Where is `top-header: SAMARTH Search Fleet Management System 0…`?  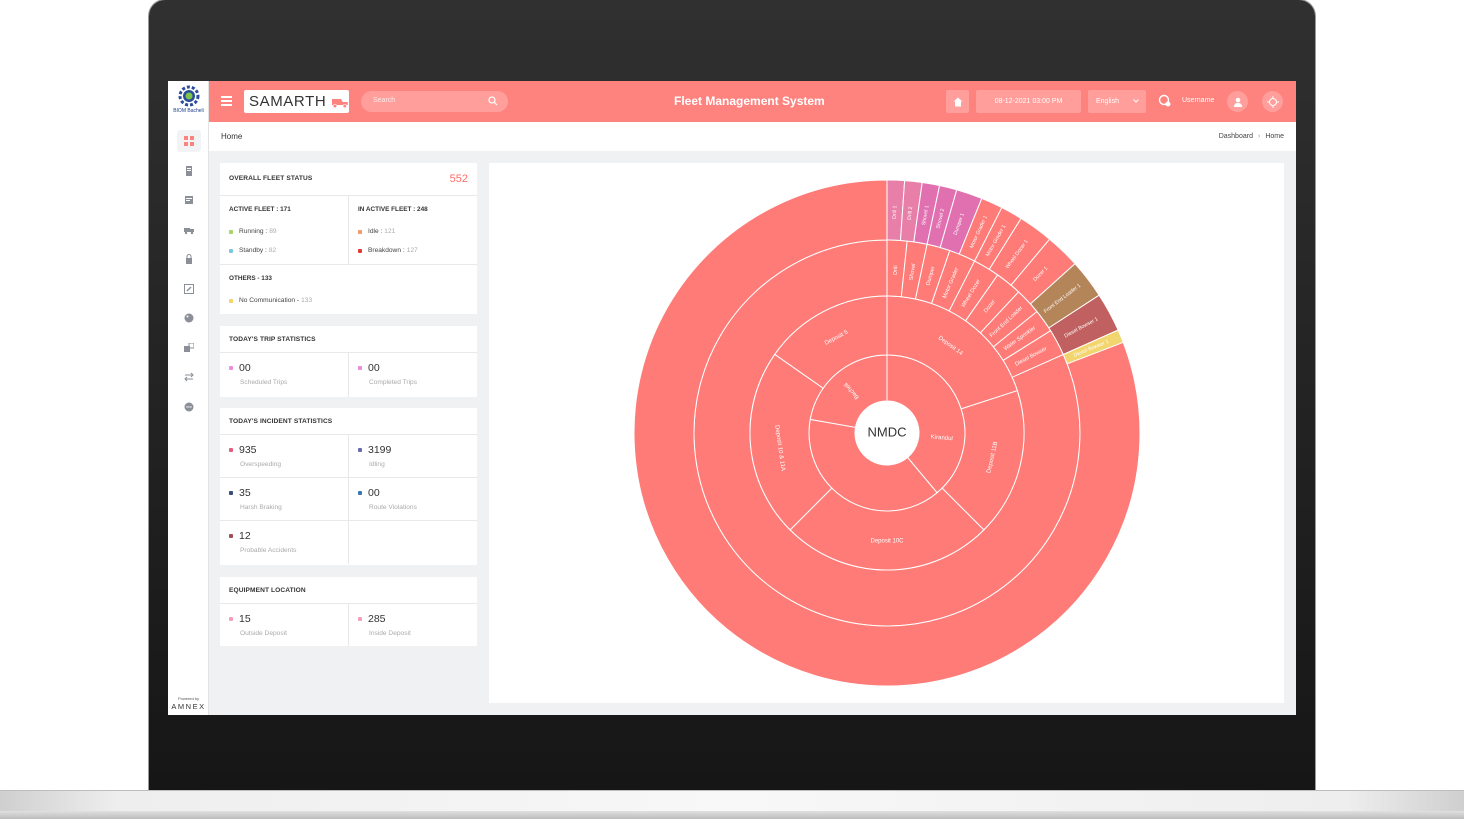 top-header: SAMARTH Search Fleet Management System 0… is located at coordinates (752, 101).